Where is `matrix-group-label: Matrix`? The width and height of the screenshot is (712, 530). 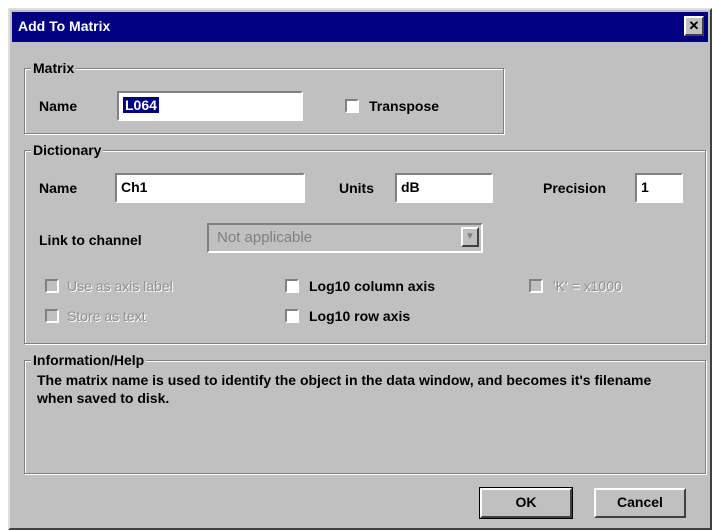
matrix-group-label: Matrix is located at coordinates (54, 68).